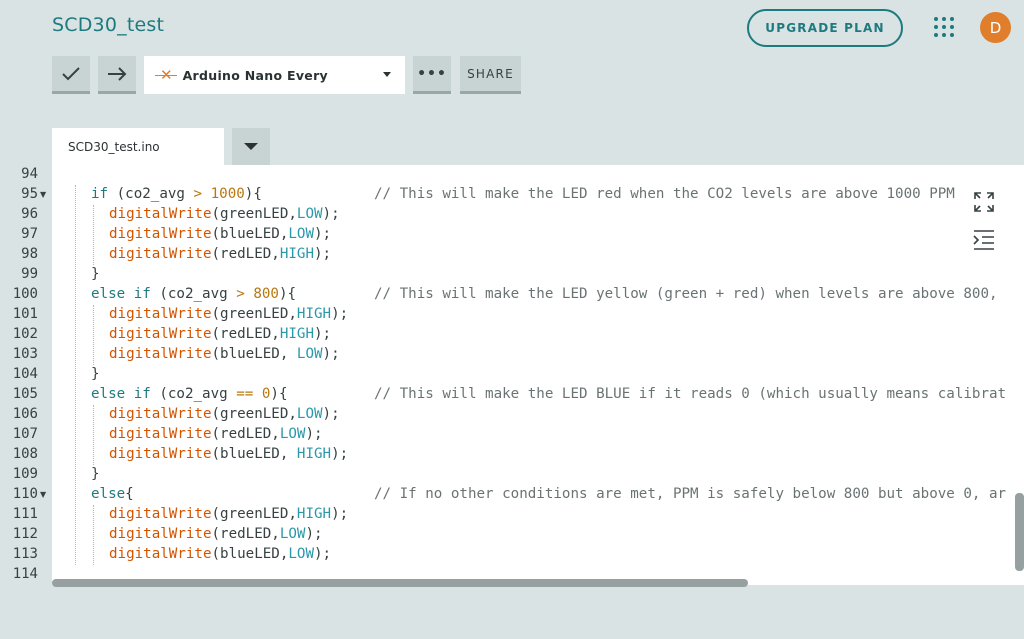 The image size is (1024, 639). What do you see at coordinates (25, 554) in the screenshot?
I see `line-number: 113` at bounding box center [25, 554].